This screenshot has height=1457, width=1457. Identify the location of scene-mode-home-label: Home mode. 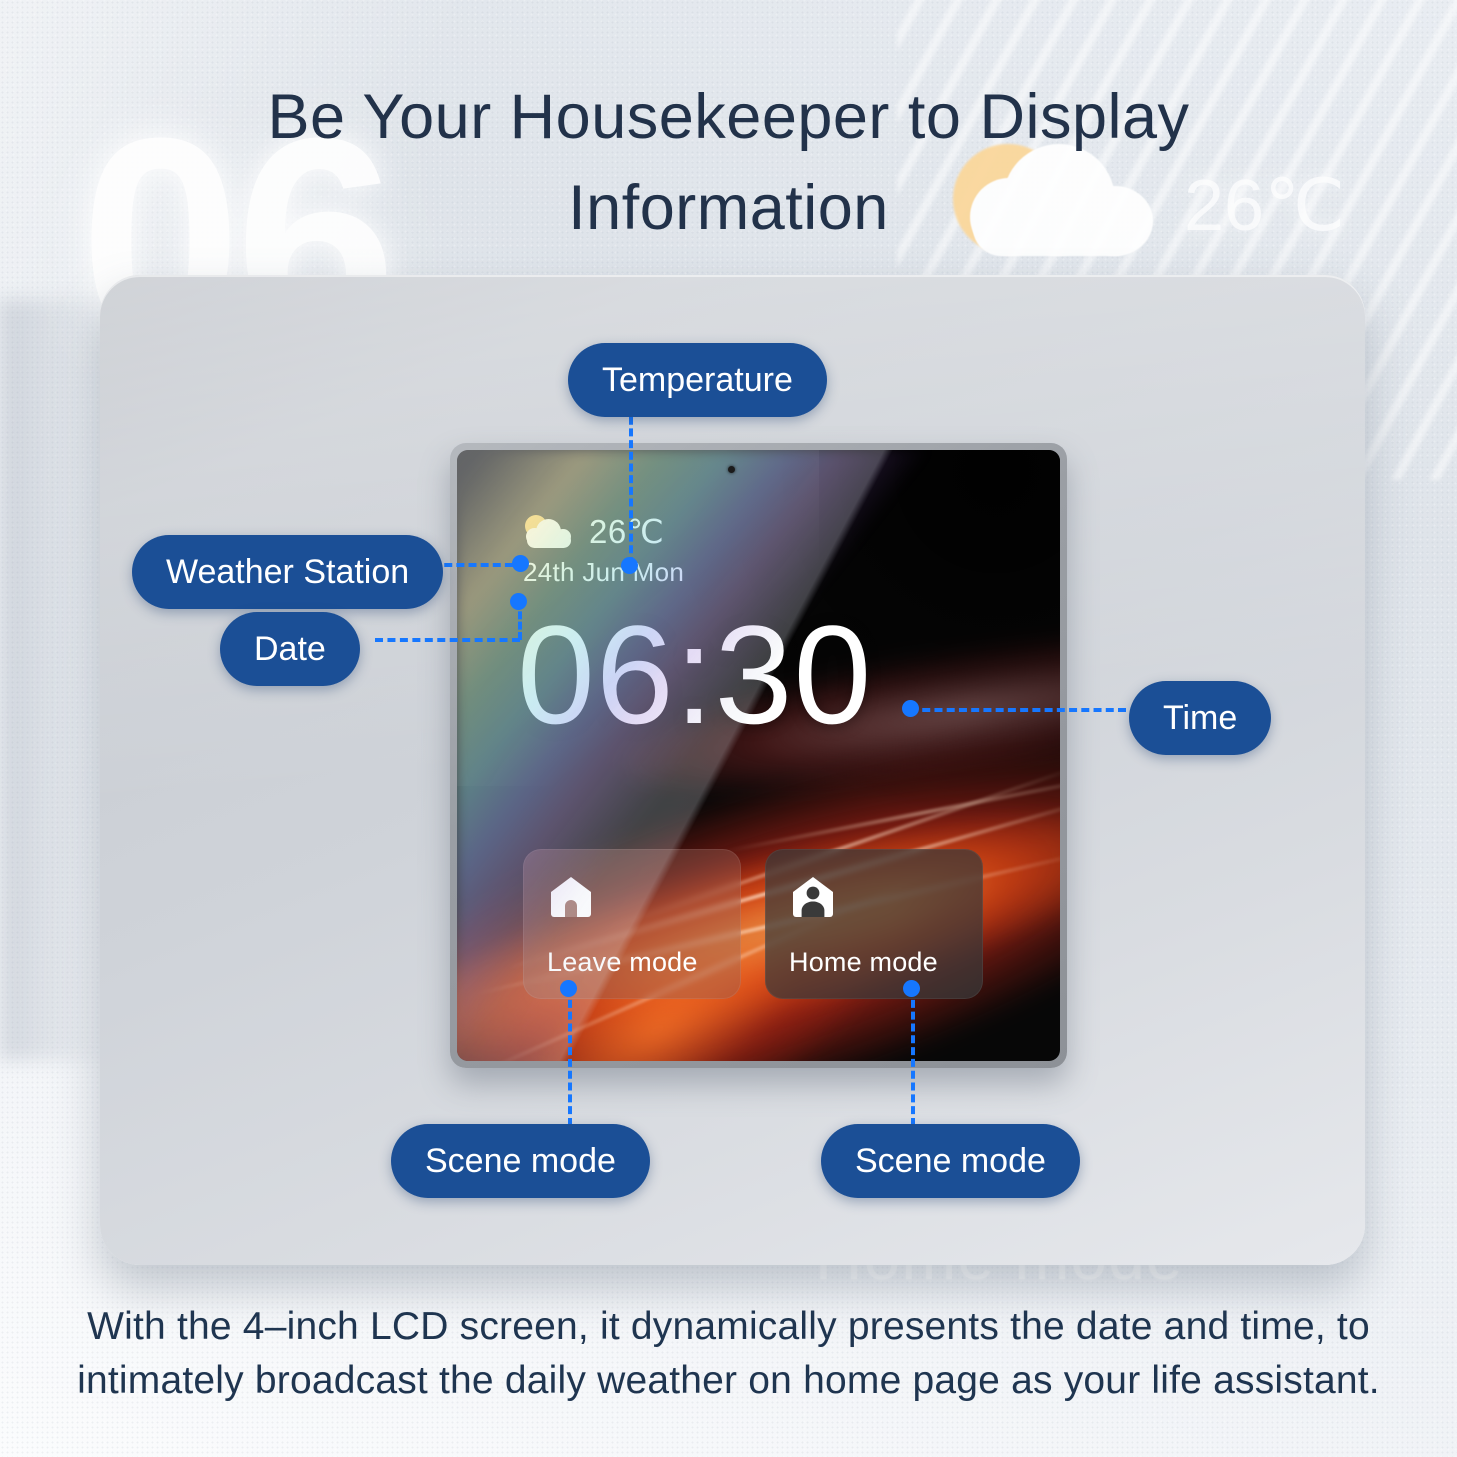
(863, 962).